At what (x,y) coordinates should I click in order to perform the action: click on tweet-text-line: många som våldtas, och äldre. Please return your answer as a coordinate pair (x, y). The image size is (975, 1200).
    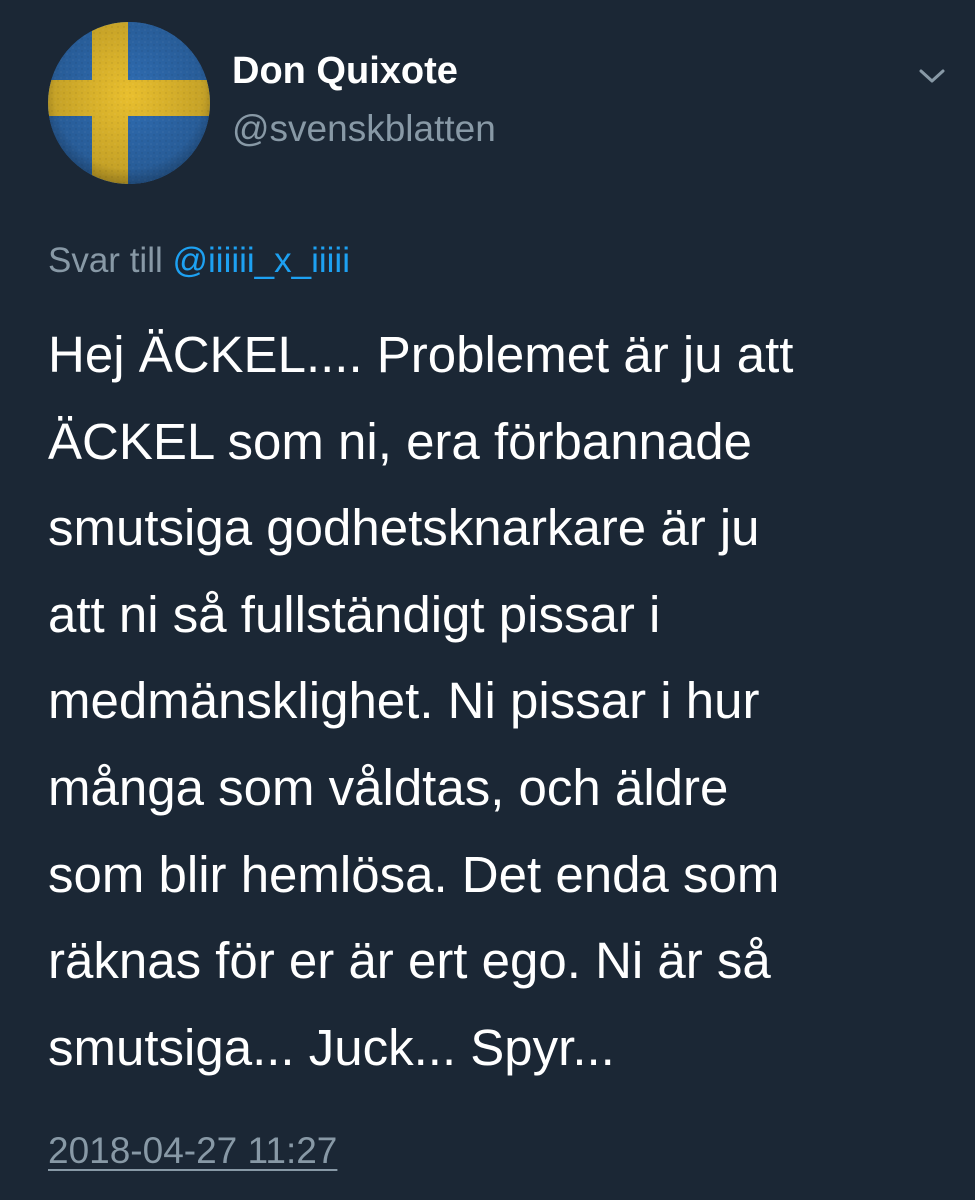
    Looking at the image, I should click on (388, 787).